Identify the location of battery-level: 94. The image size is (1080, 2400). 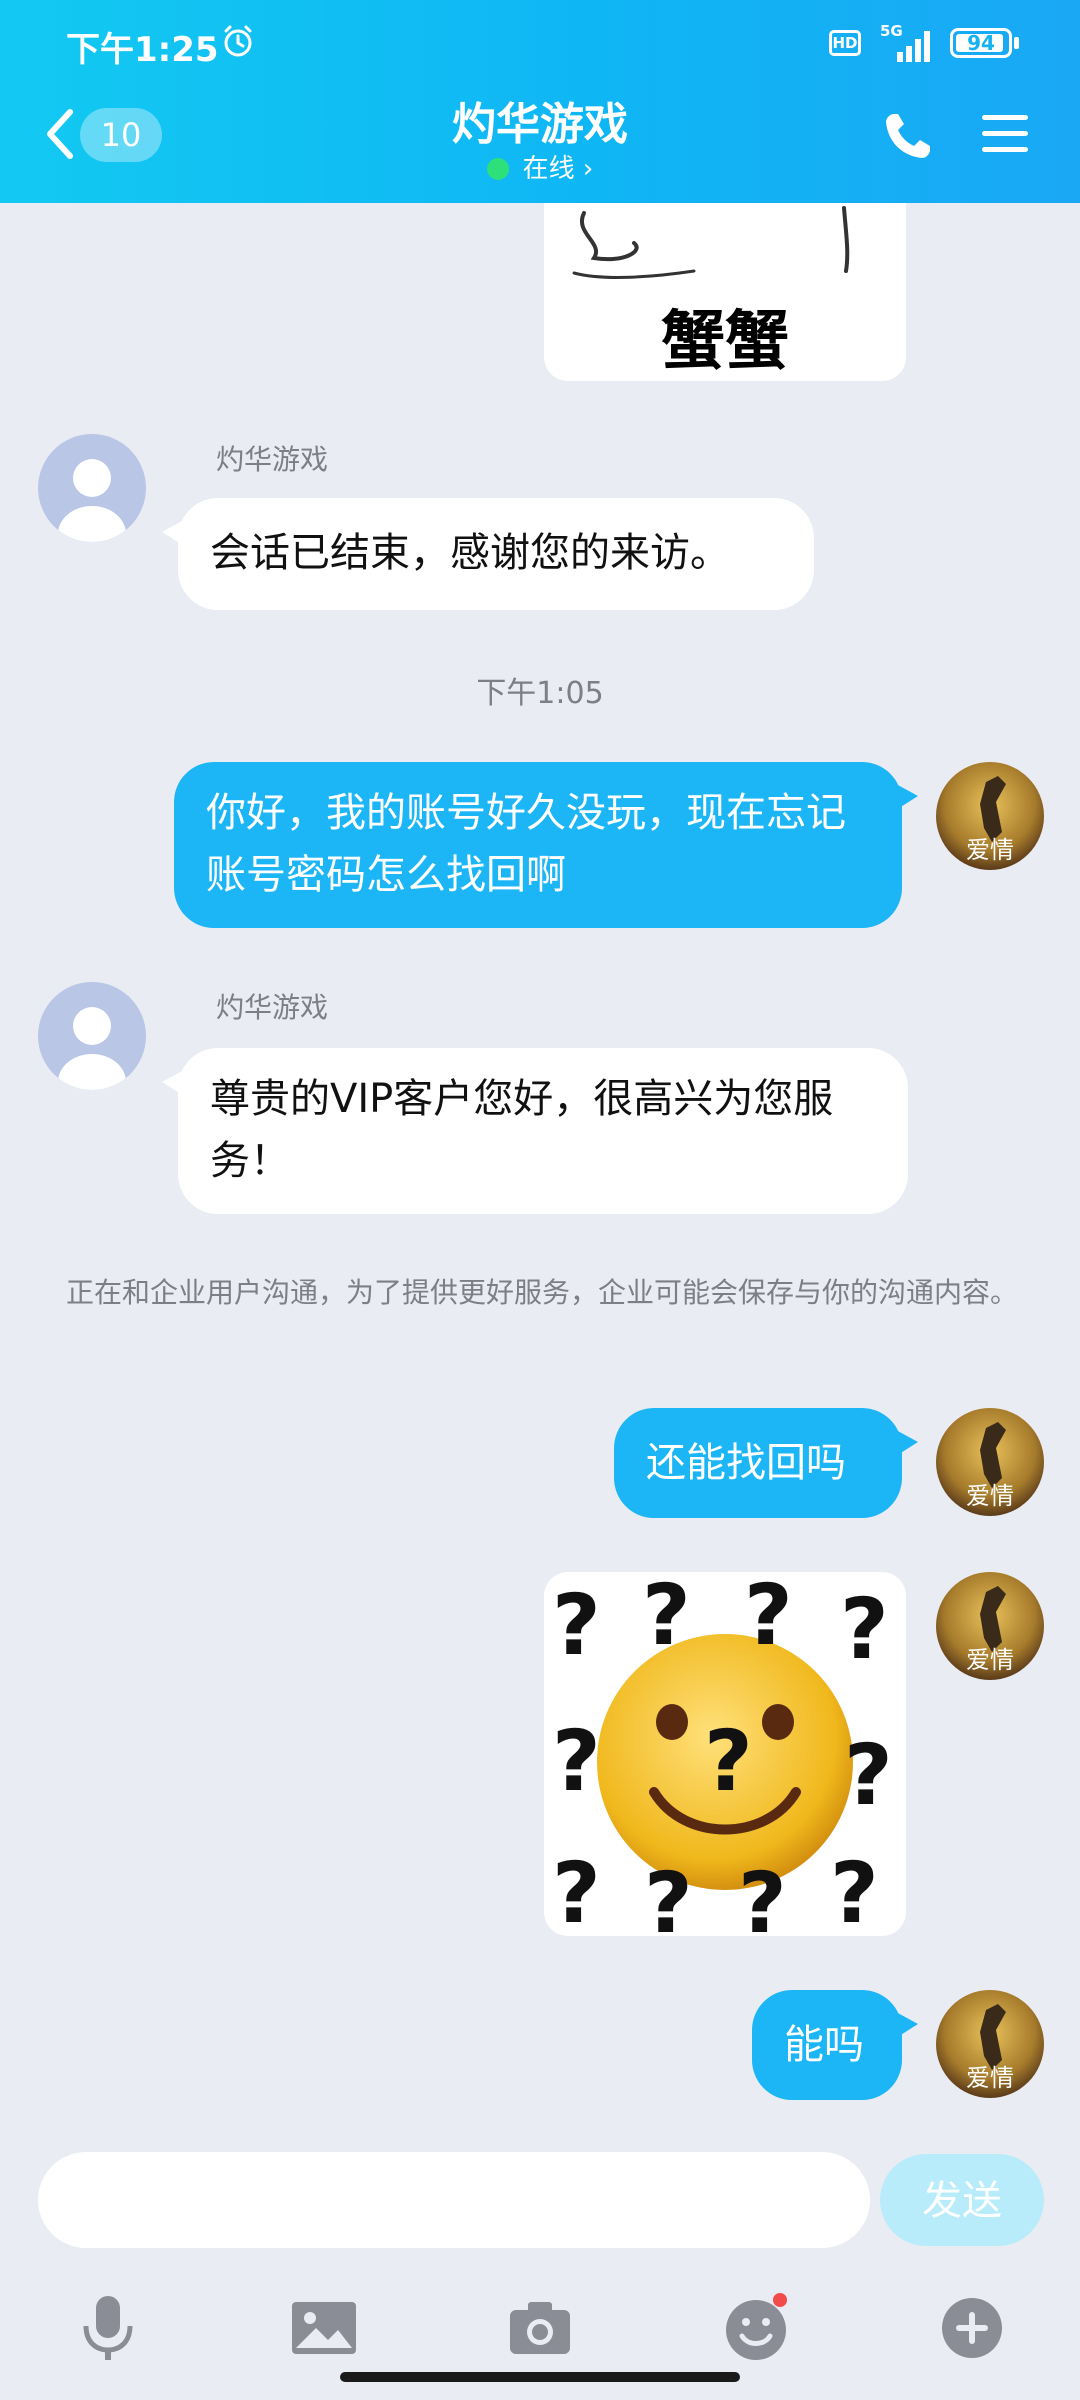
(981, 43).